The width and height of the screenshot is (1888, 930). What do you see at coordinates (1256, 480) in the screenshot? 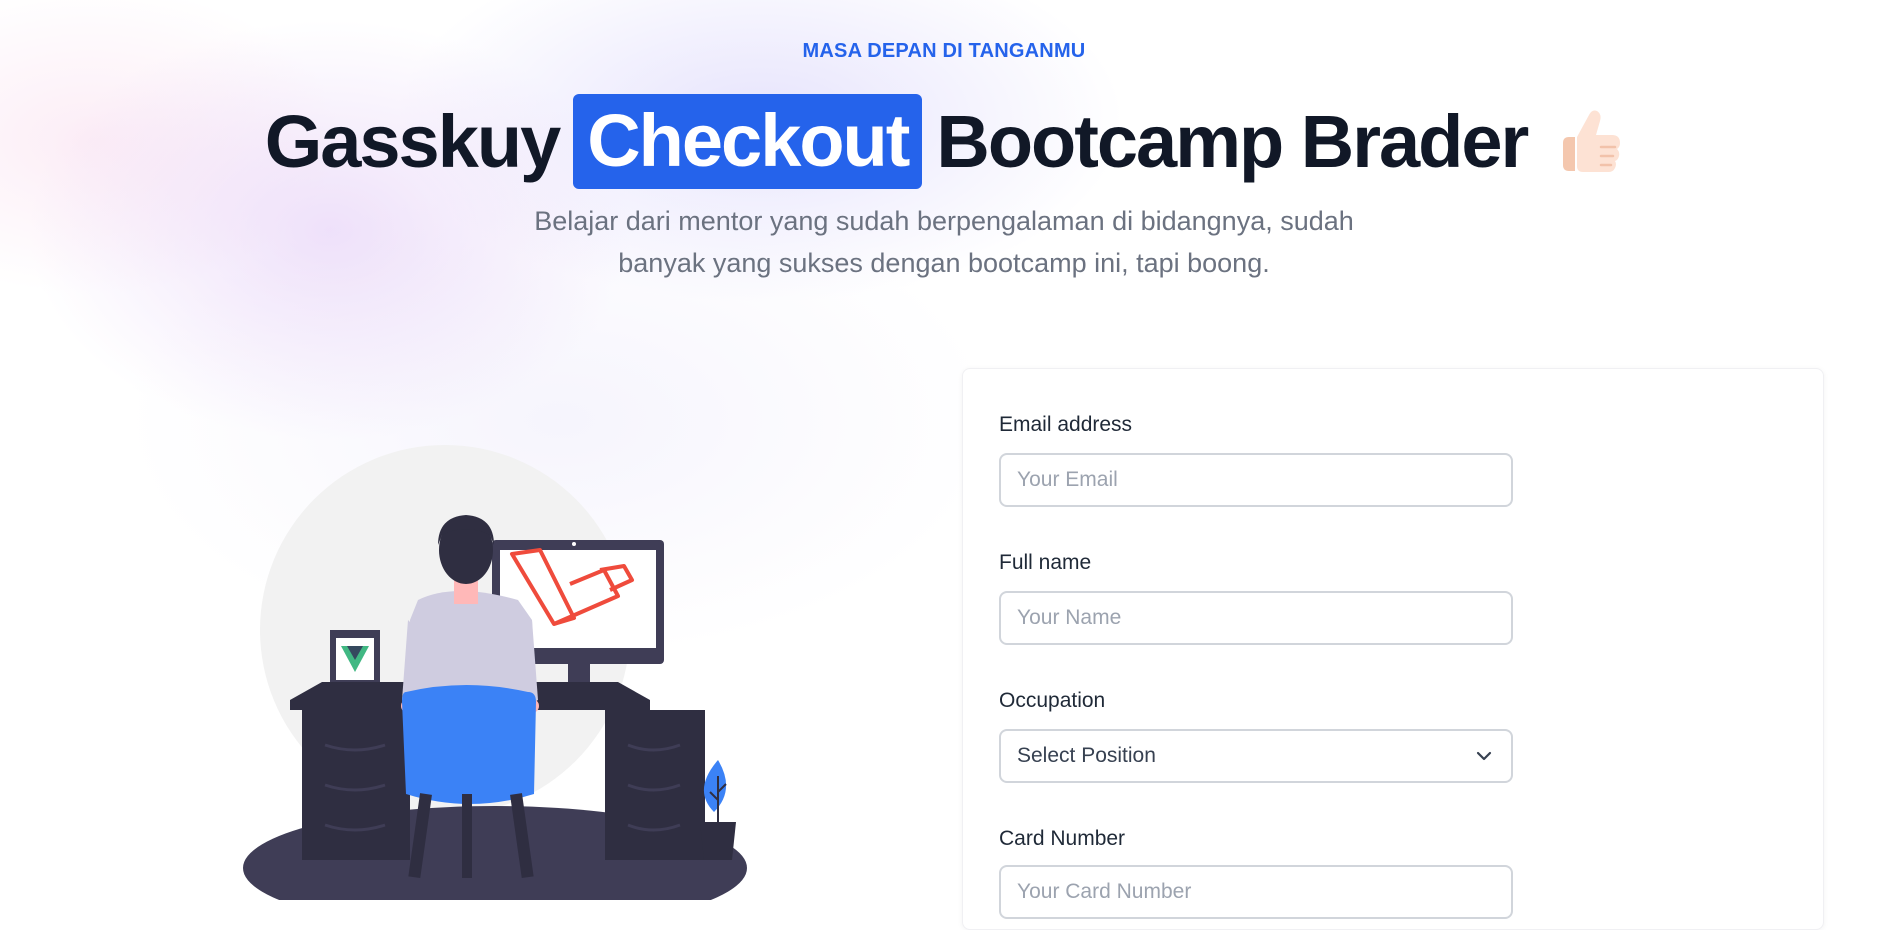
I see `email-input` at bounding box center [1256, 480].